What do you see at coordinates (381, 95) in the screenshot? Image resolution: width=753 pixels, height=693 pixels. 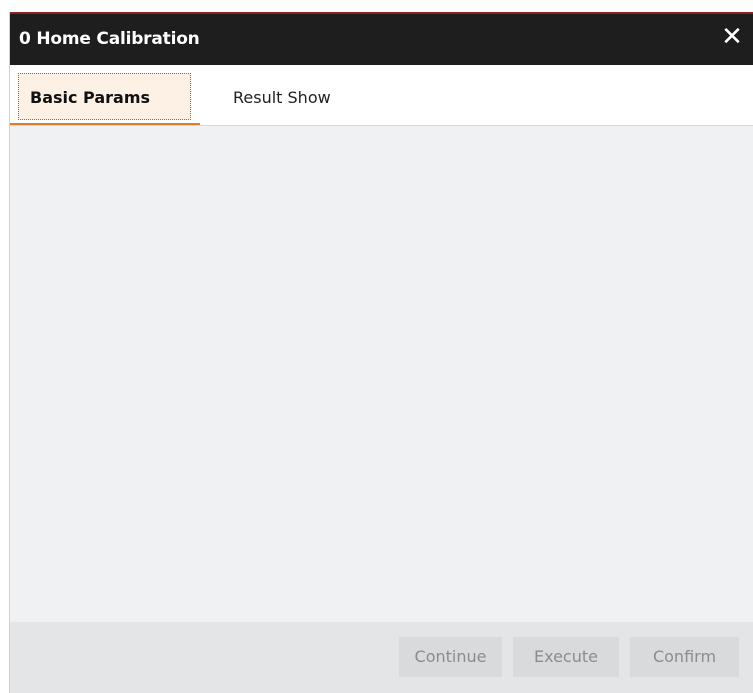 I see `tab-bar: Basic Params Result Show` at bounding box center [381, 95].